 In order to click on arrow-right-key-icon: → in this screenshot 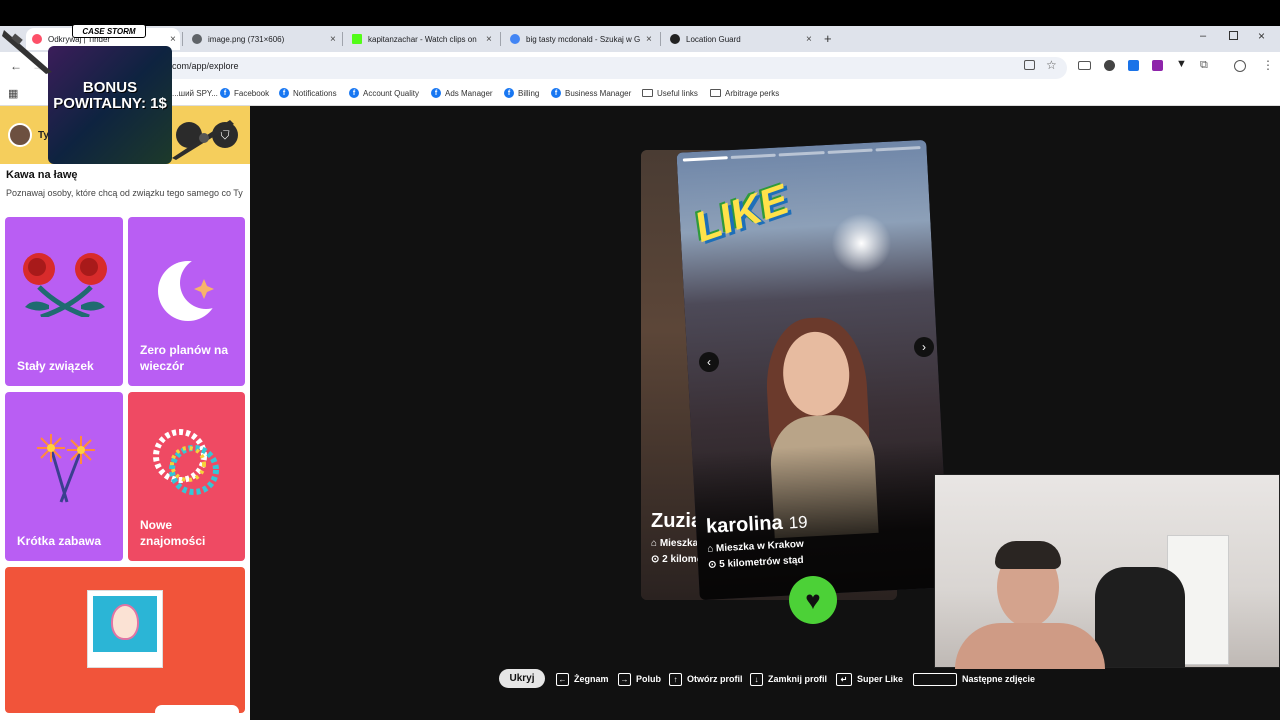, I will do `click(624, 679)`.